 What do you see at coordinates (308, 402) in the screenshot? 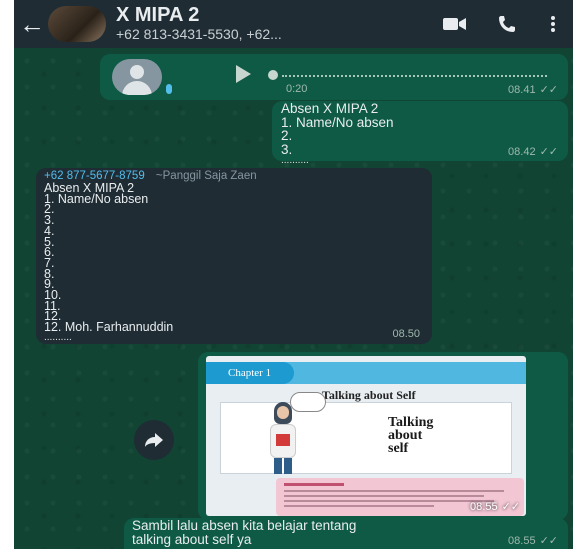
I see `speech-bubble` at bounding box center [308, 402].